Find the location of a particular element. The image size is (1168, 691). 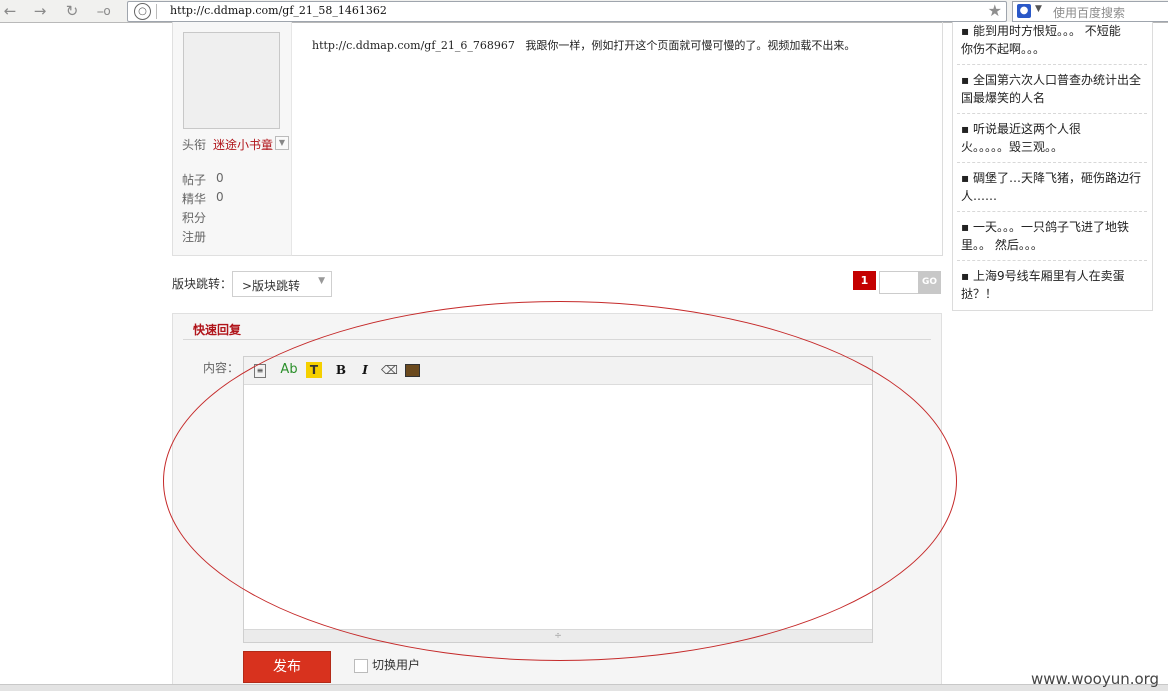

register-label: 注册 is located at coordinates (194, 237).